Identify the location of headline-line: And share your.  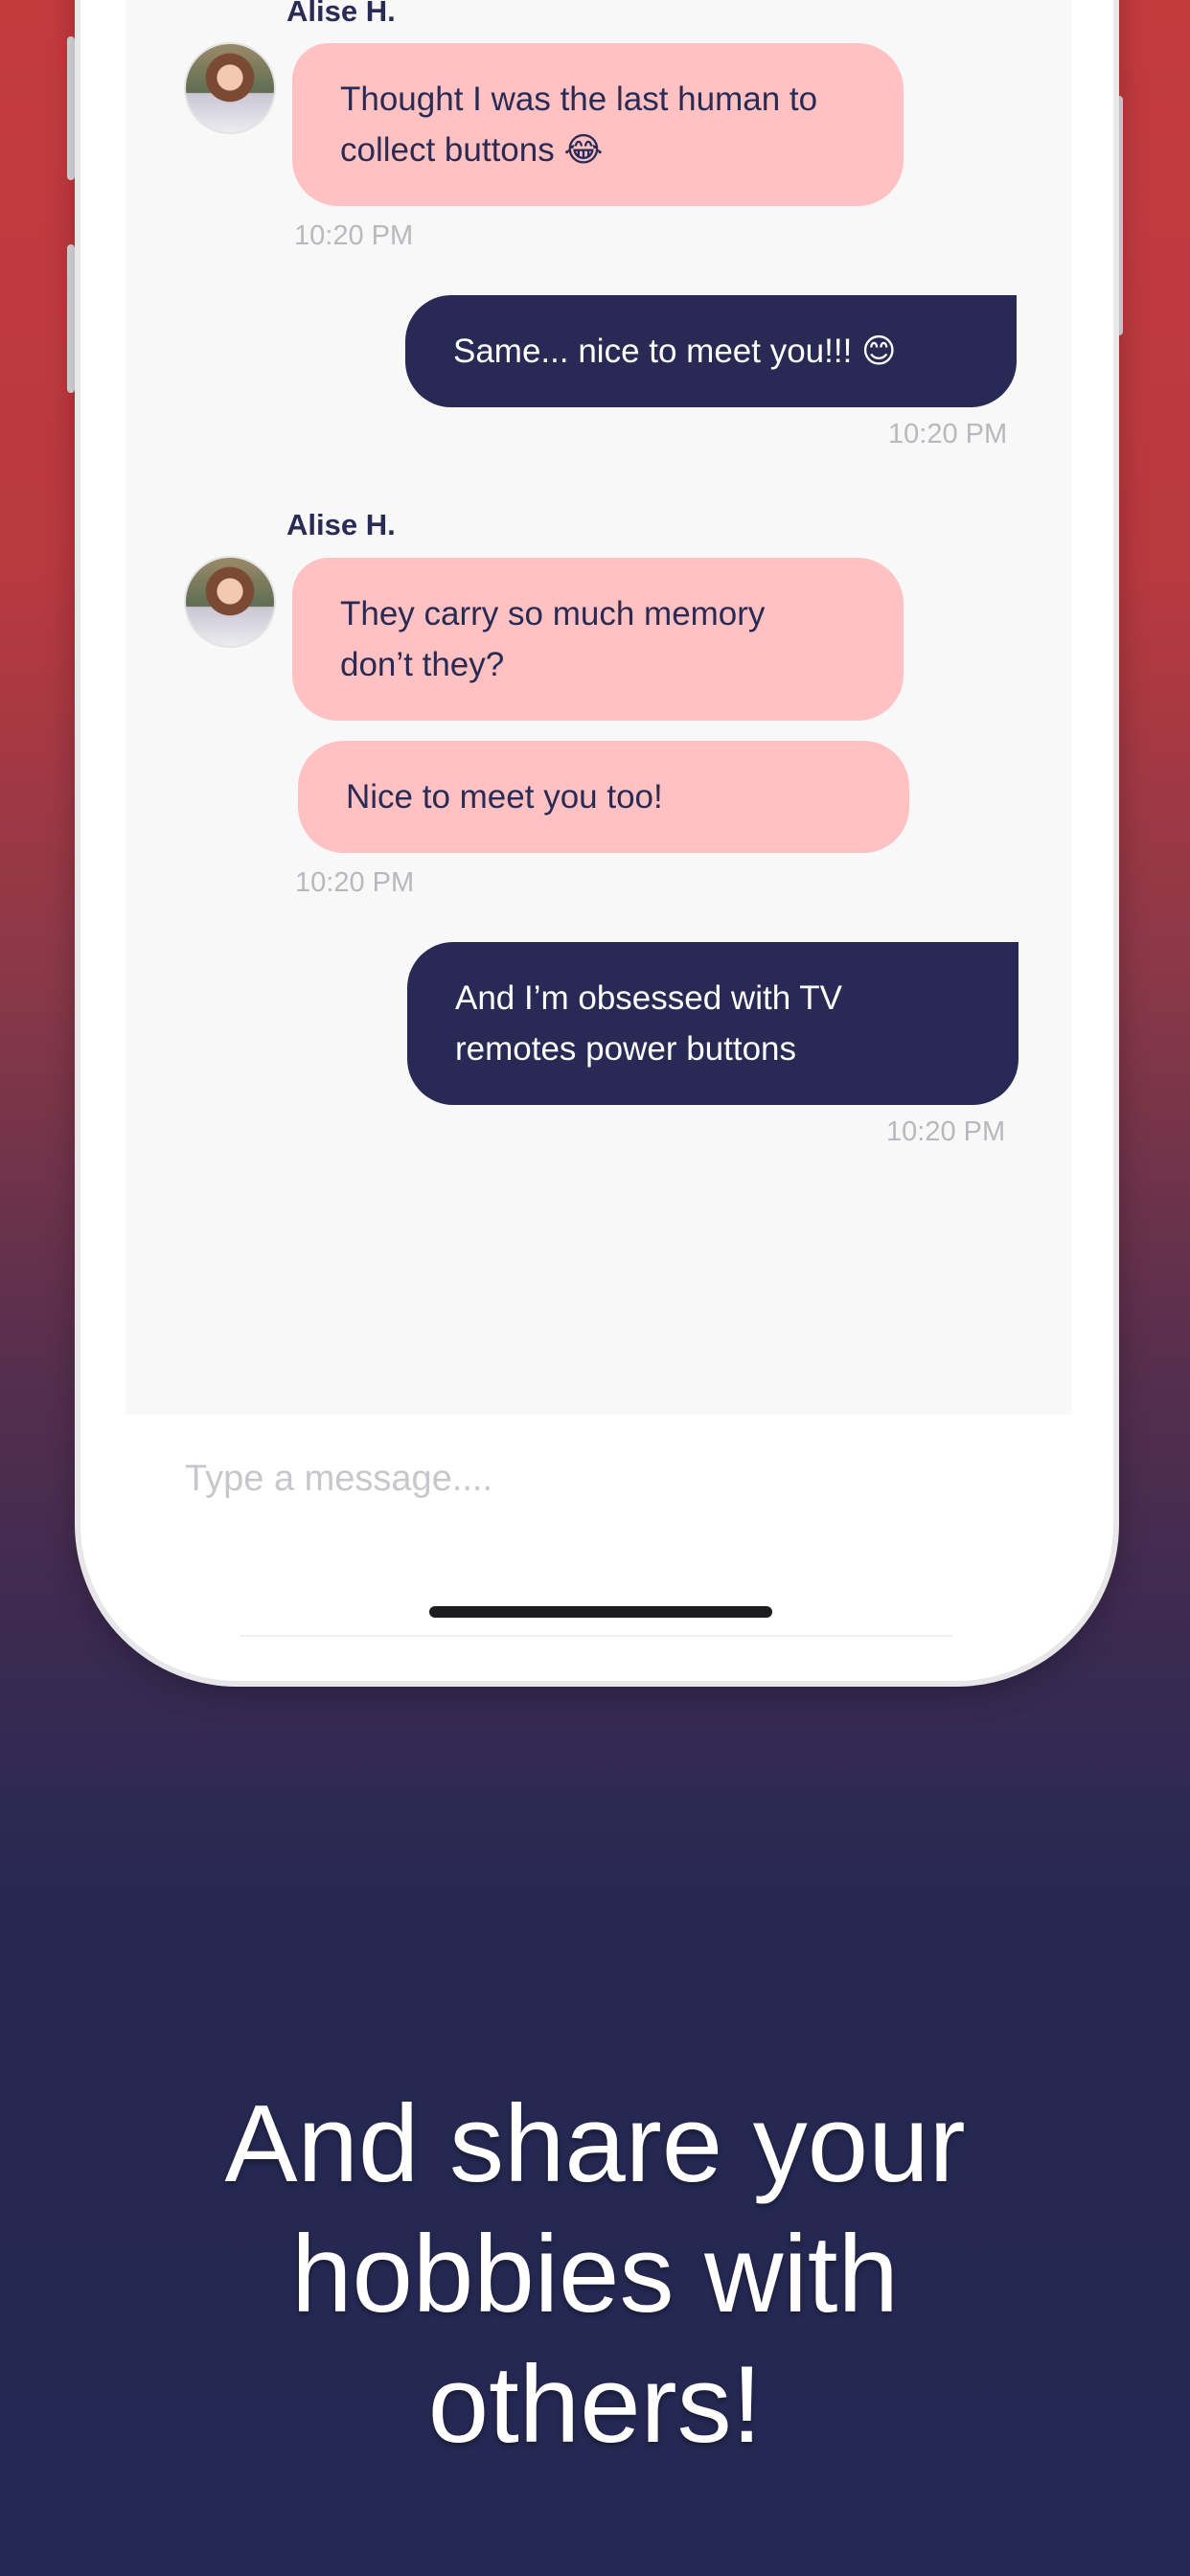
(595, 2144).